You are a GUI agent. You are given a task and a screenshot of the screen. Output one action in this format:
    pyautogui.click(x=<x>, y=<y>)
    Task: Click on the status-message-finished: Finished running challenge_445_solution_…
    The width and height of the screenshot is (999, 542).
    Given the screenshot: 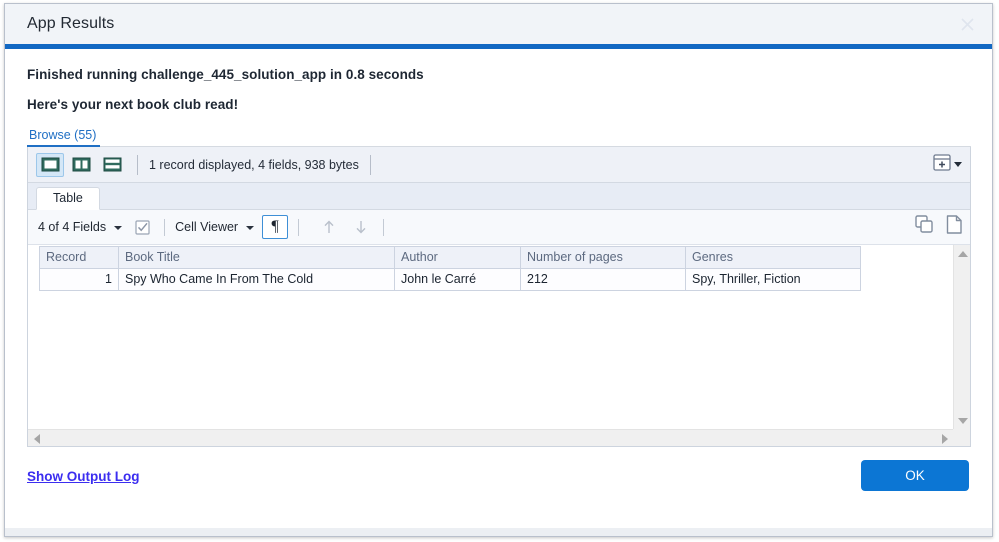 What is the action you would take?
    pyautogui.click(x=225, y=74)
    